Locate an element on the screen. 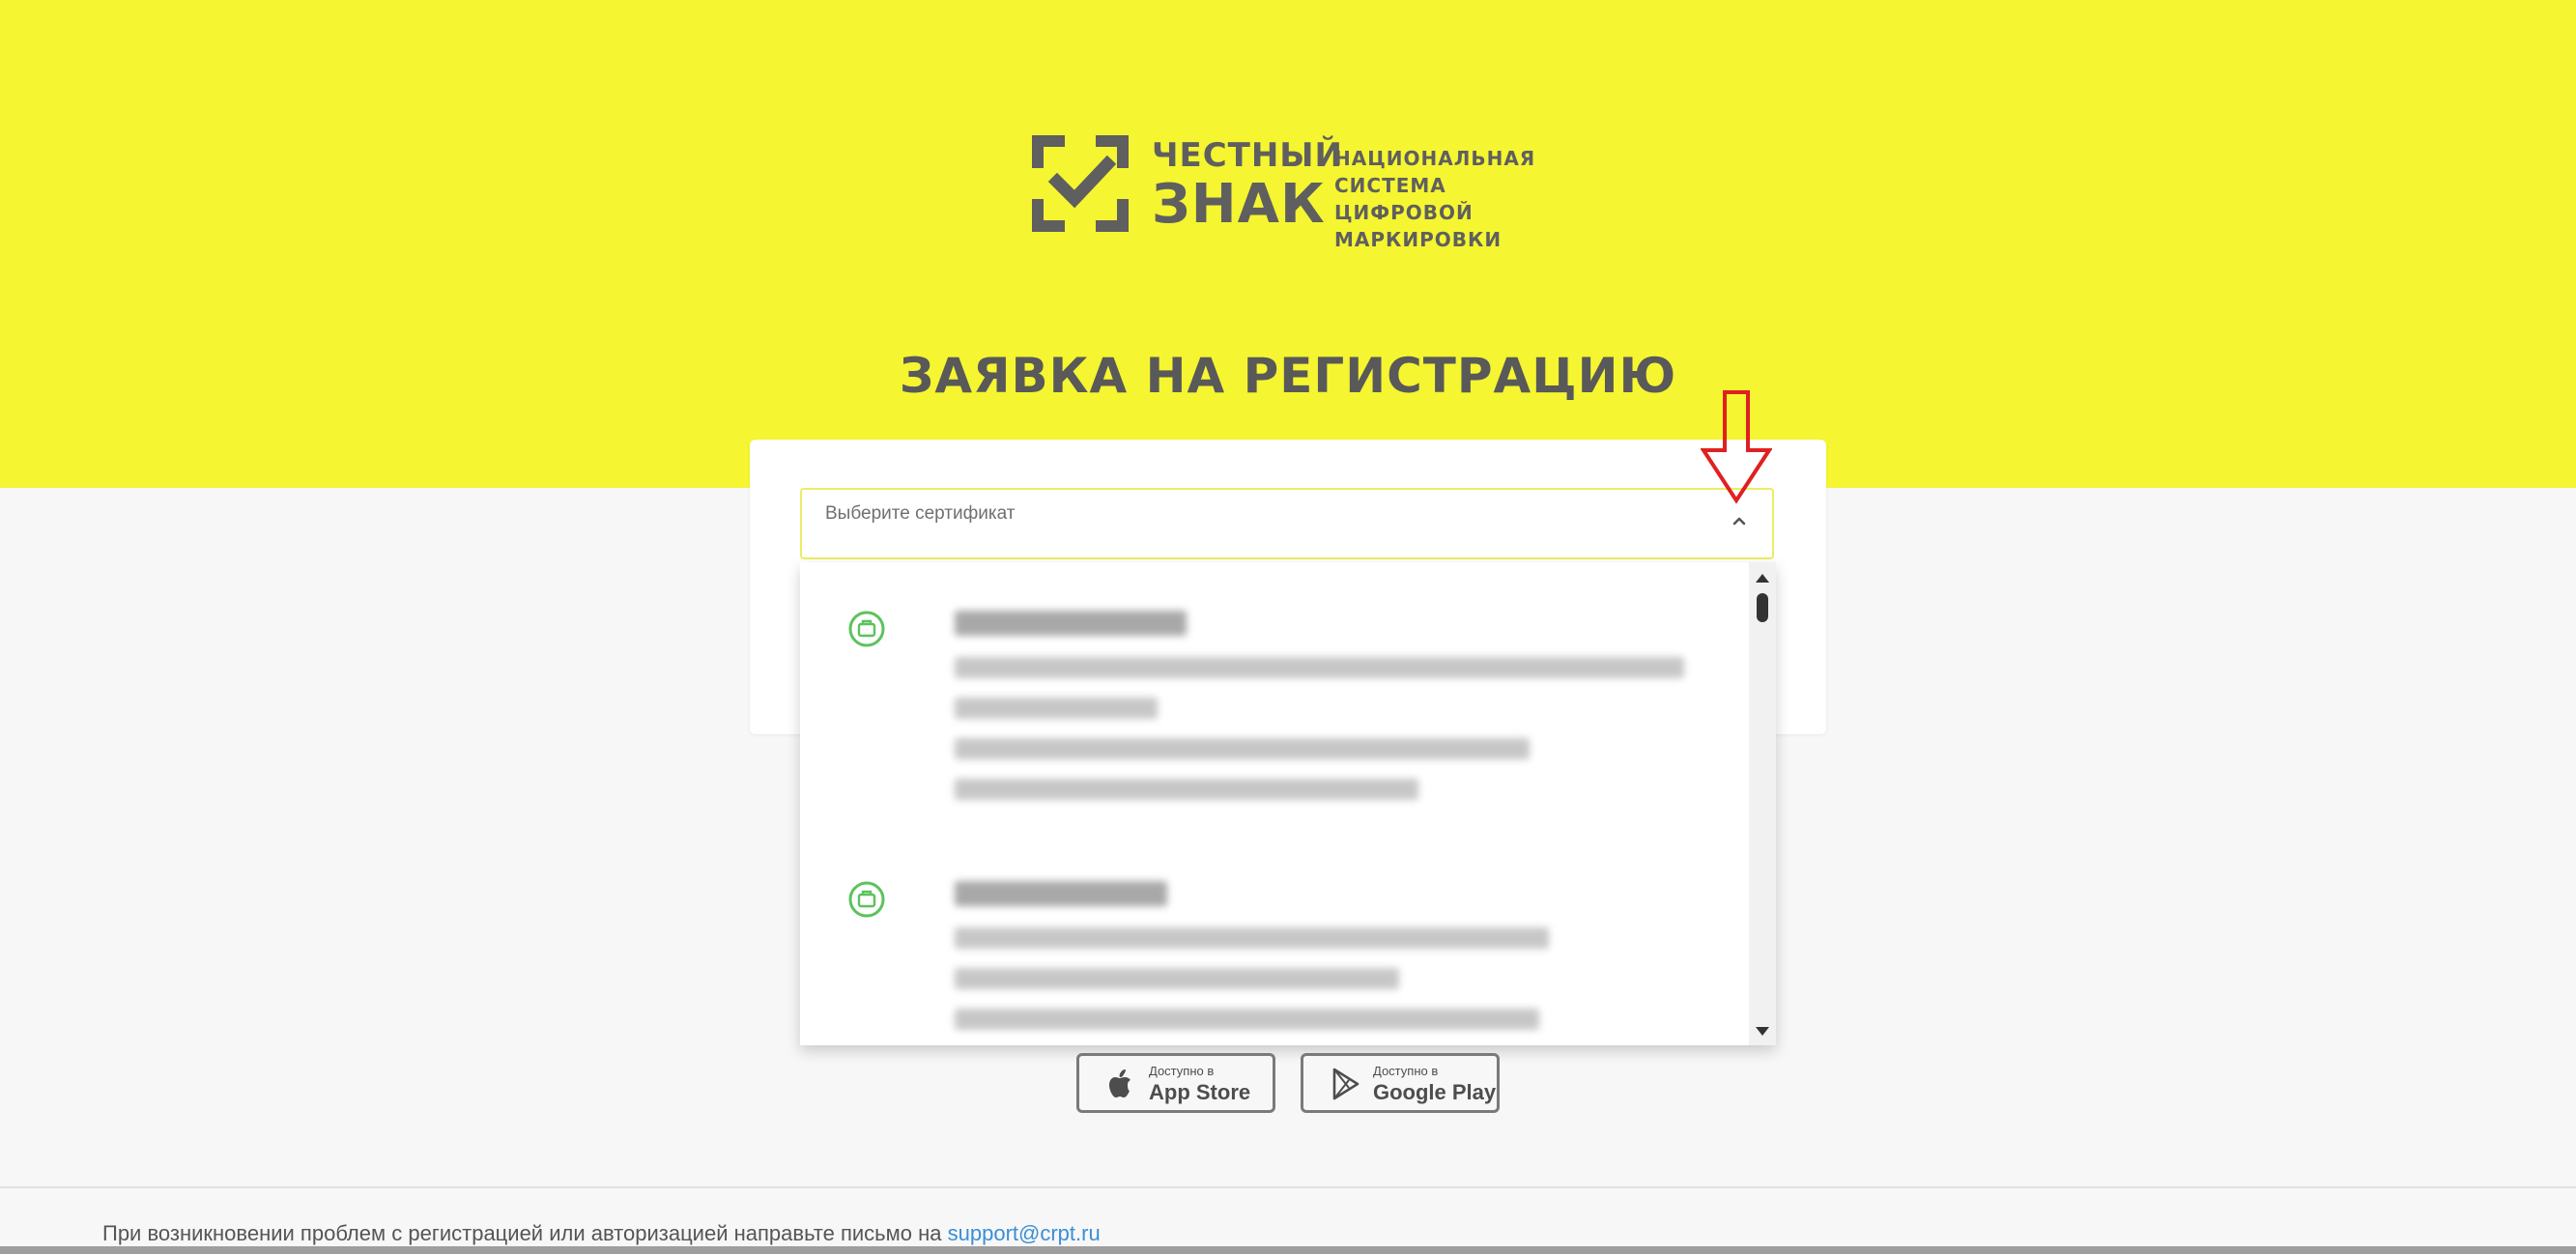 Image resolution: width=2576 pixels, height=1254 pixels. google-play-button: Доступно в Google Play is located at coordinates (1401, 1083).